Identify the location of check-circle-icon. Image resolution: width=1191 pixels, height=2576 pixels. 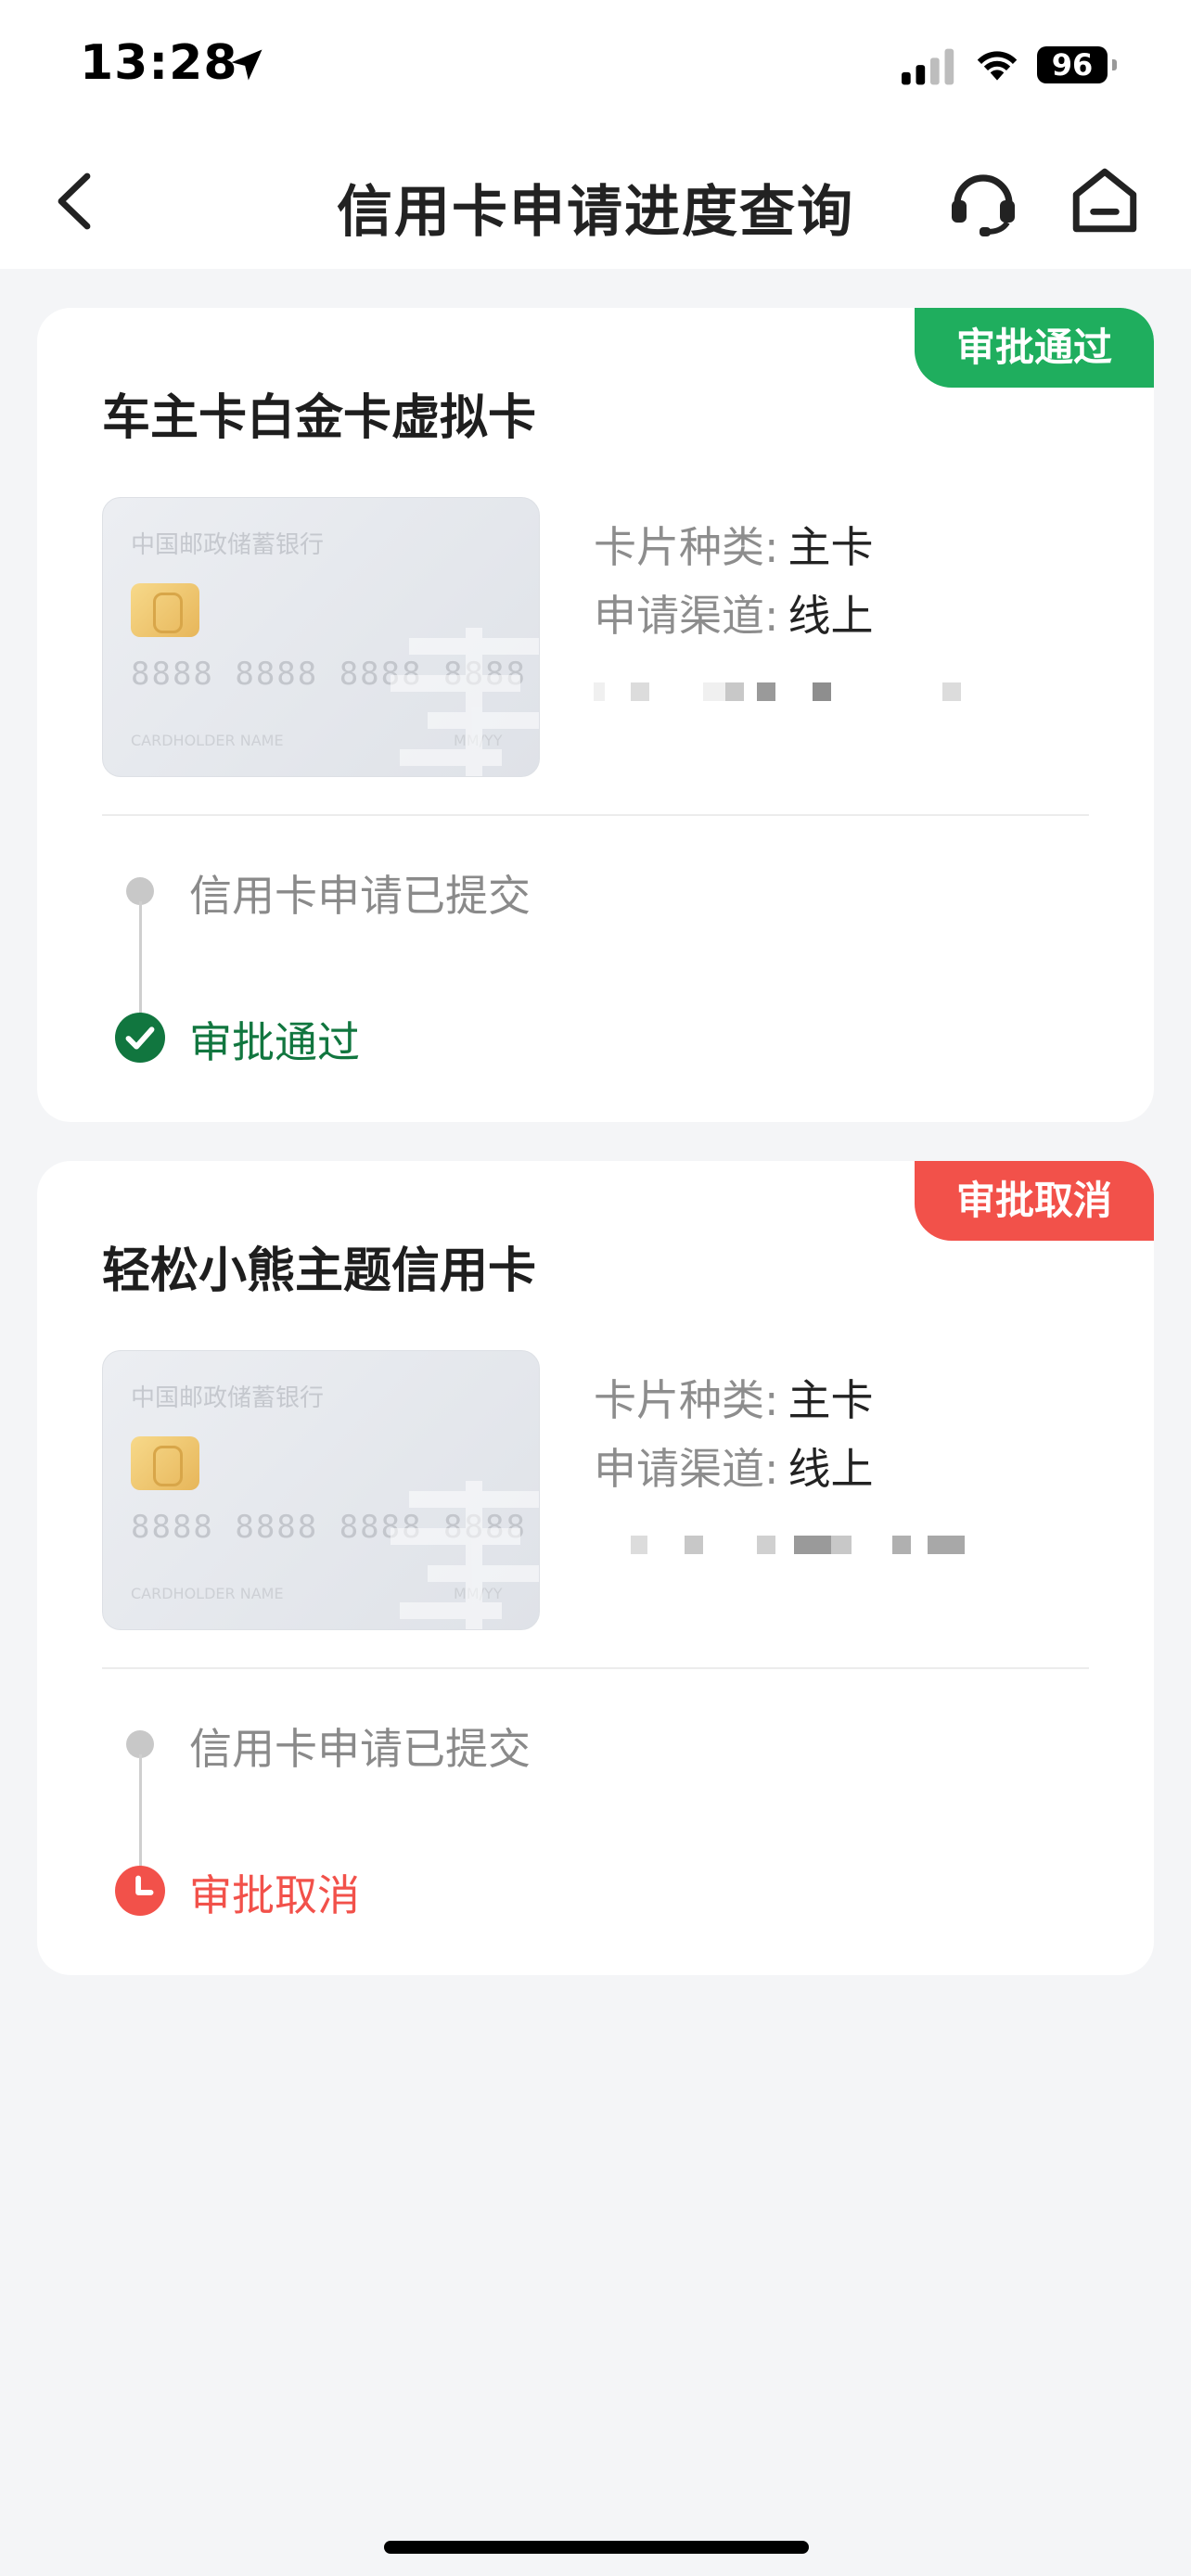
(140, 1038).